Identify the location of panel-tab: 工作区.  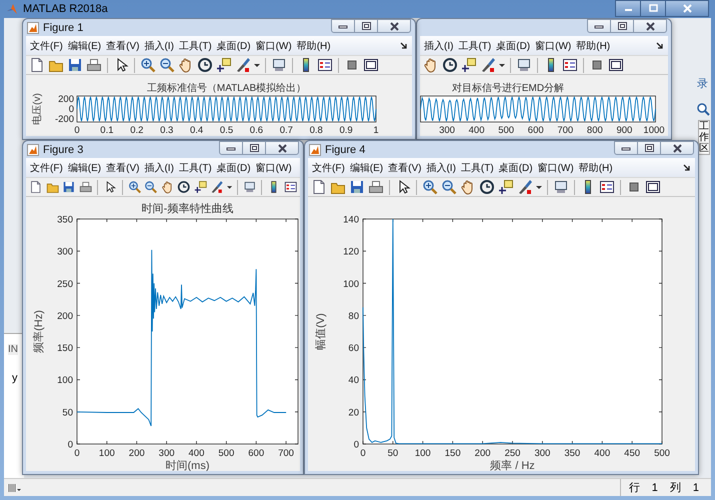
(704, 137).